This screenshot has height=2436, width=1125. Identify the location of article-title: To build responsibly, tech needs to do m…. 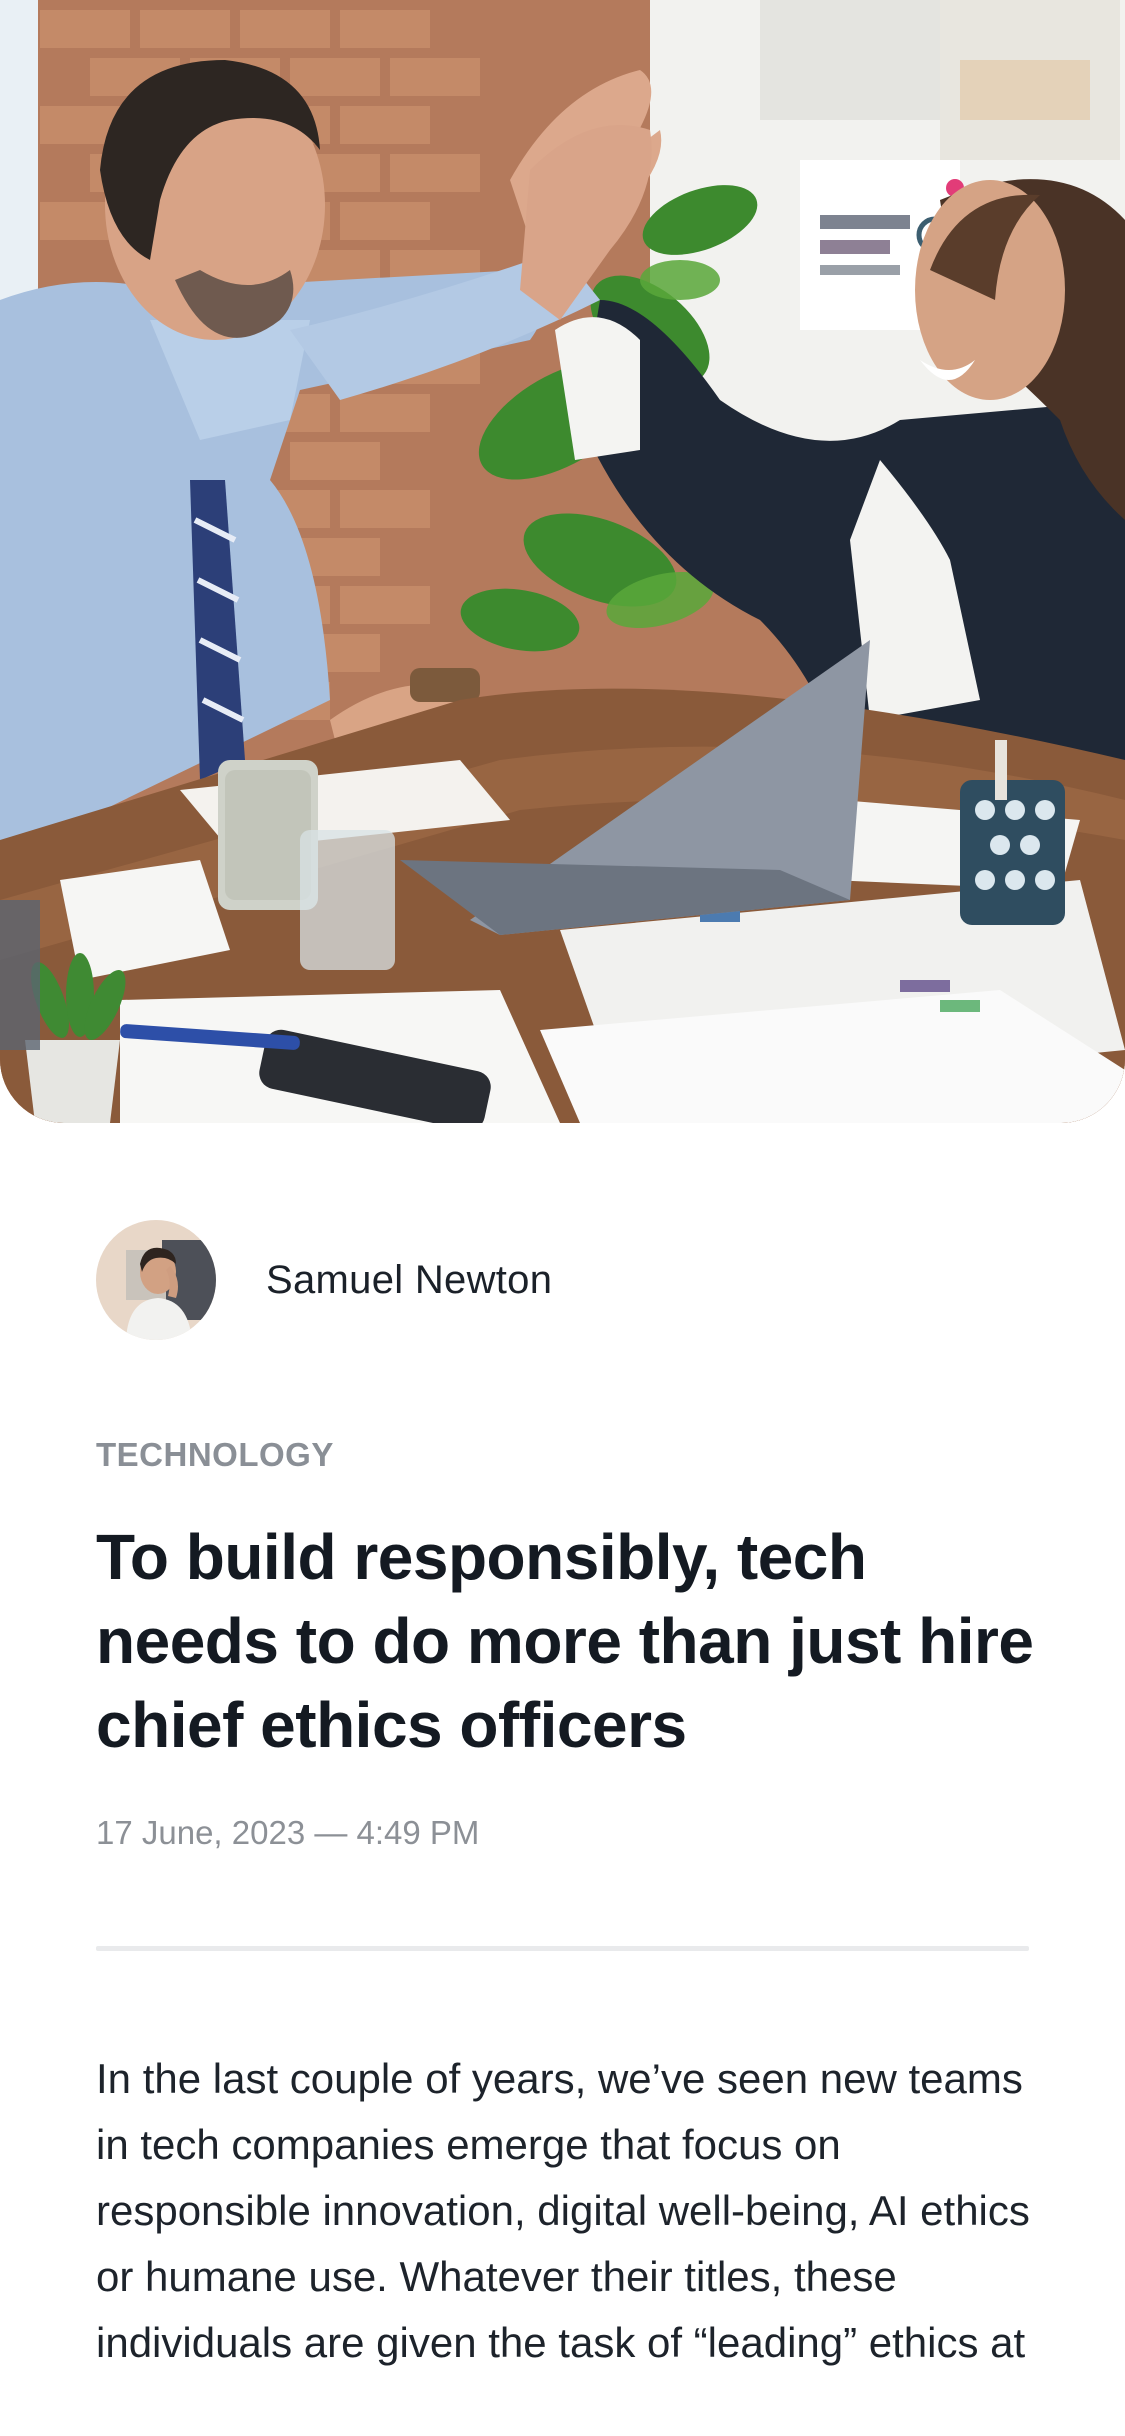
(565, 1641).